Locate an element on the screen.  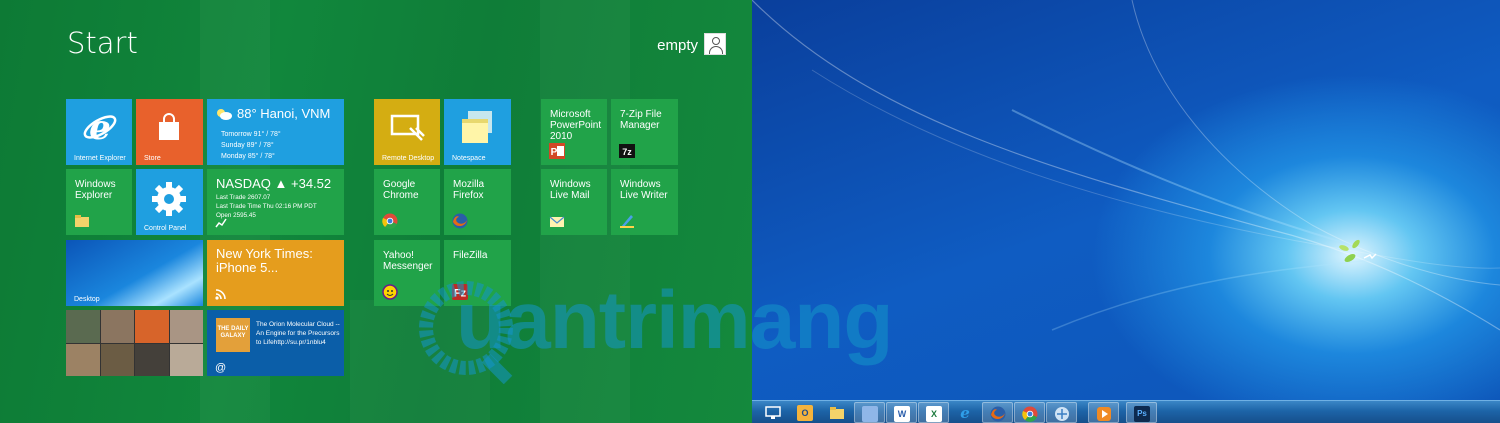
user-name: empty is located at coordinates (677, 45).